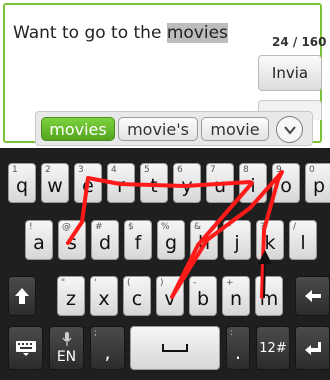 The width and height of the screenshot is (330, 380). What do you see at coordinates (88, 186) in the screenshot?
I see `key-label: e` at bounding box center [88, 186].